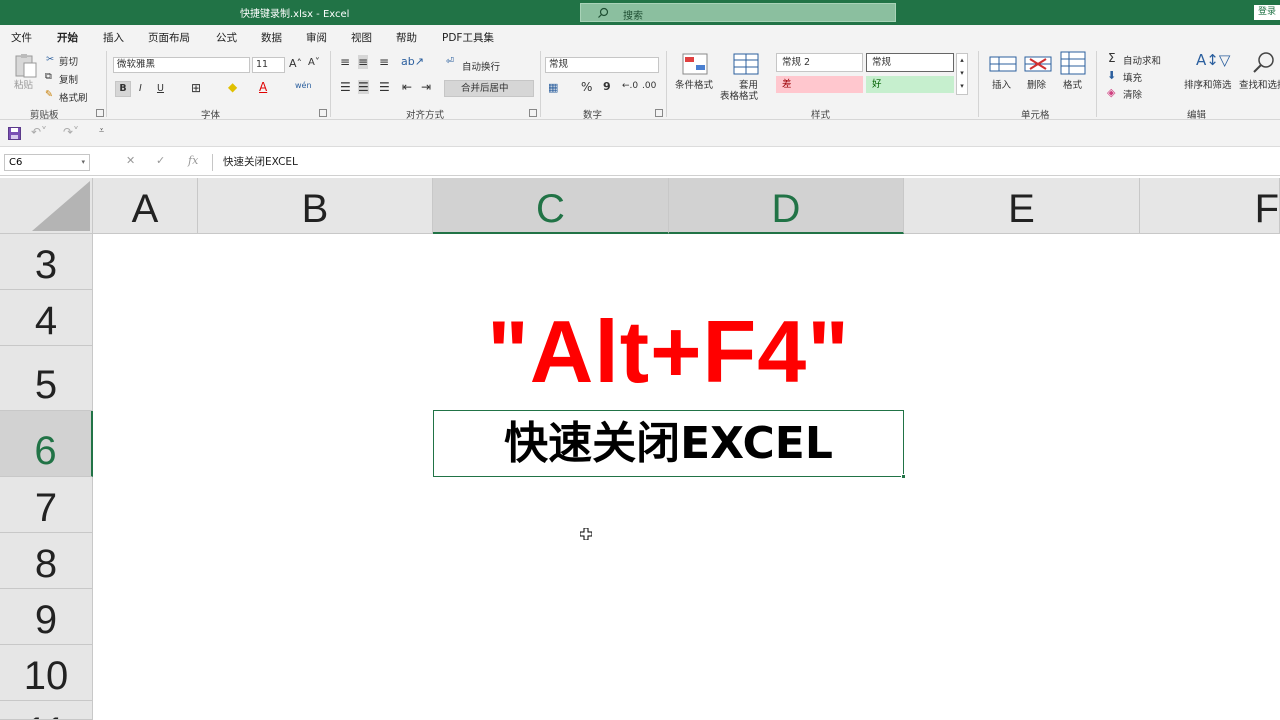  I want to click on column-header-a: A, so click(145, 206).